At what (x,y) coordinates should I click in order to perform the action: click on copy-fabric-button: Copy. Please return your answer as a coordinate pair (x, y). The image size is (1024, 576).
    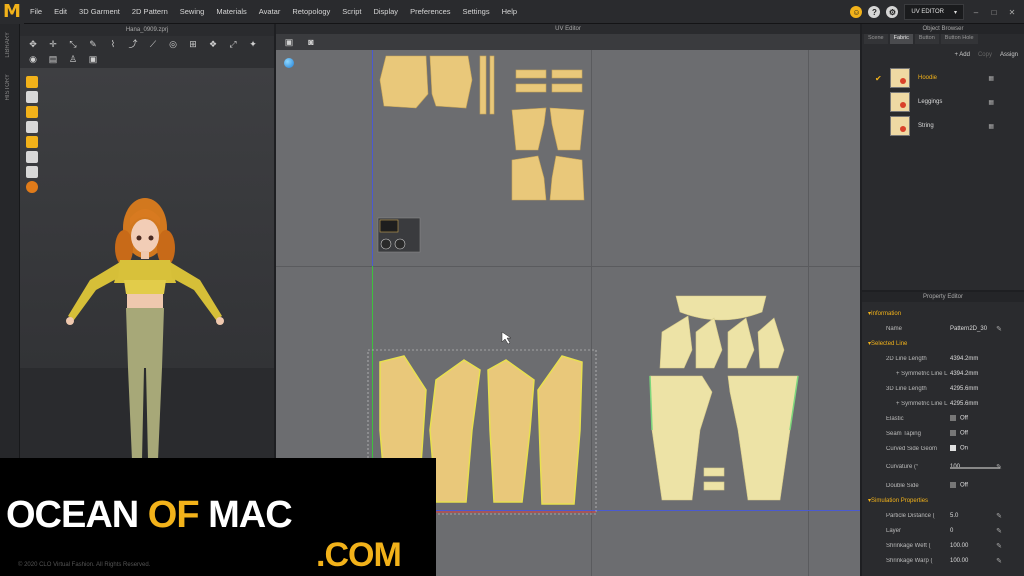
    Looking at the image, I should click on (985, 59).